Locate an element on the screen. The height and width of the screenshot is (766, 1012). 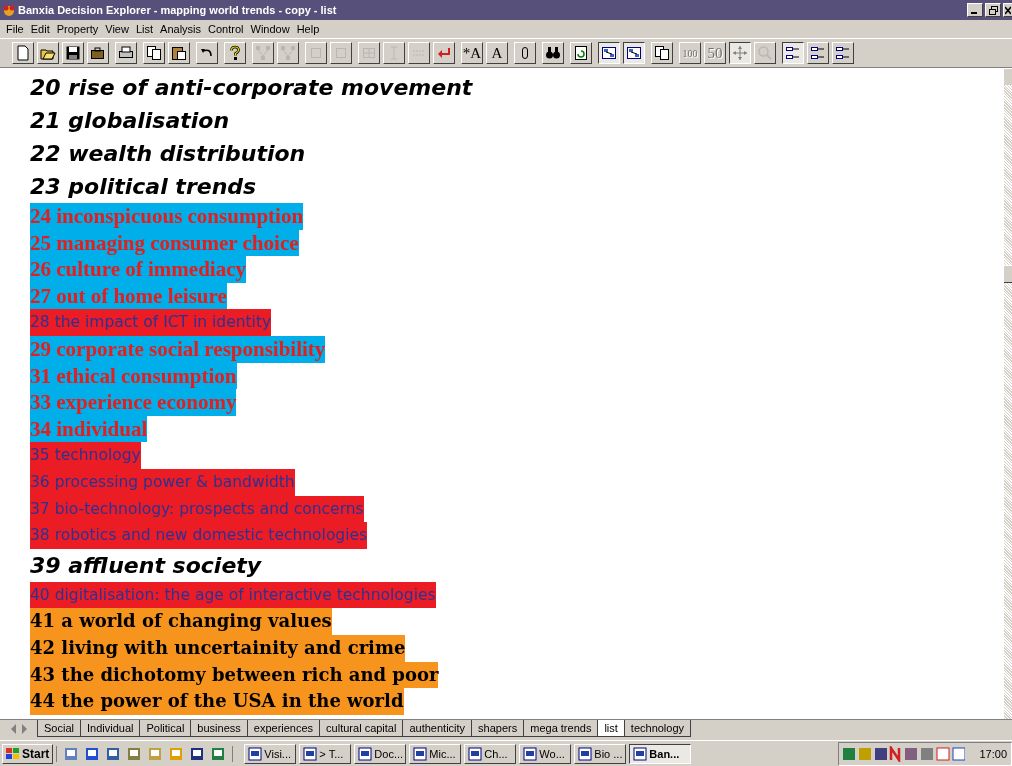
print-icon is located at coordinates (126, 53).